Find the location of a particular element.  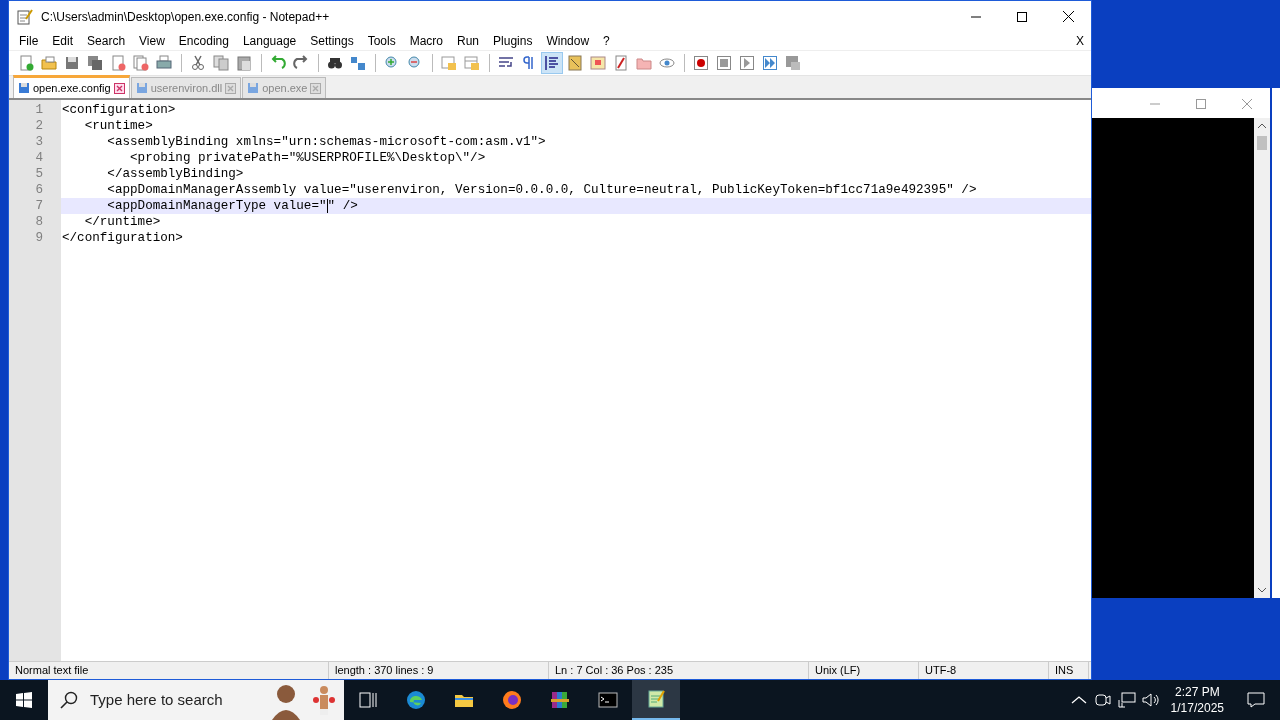

menu-item: Settings is located at coordinates (332, 41).